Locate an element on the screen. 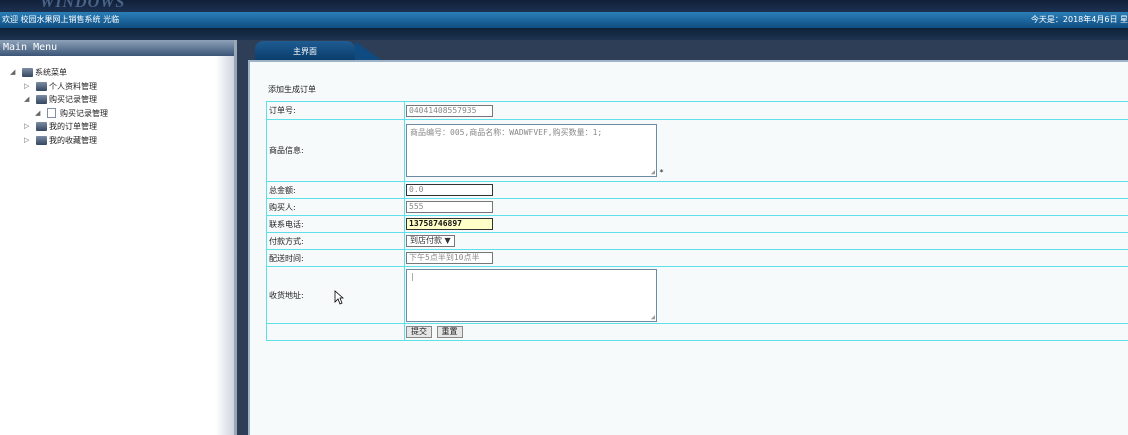 The image size is (1128, 435). top-banner: WINDOWS is located at coordinates (564, 6).